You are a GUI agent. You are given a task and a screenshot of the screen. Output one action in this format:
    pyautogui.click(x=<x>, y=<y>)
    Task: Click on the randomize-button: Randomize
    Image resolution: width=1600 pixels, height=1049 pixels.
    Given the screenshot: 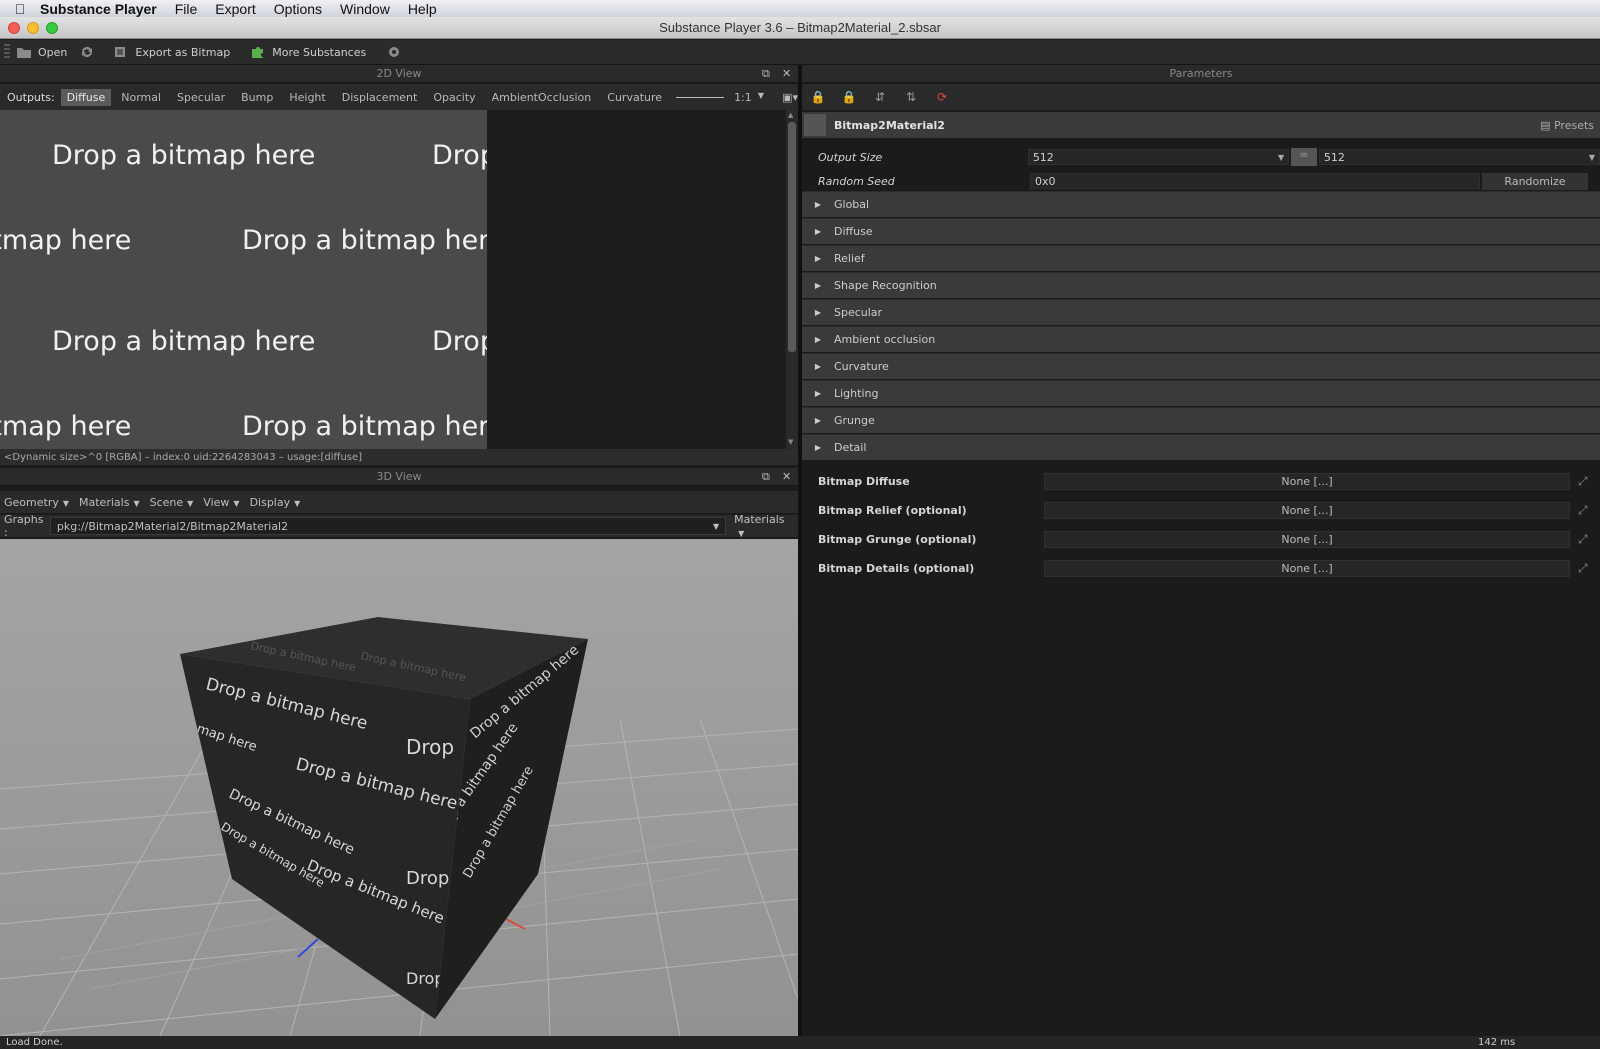 What is the action you would take?
    pyautogui.click(x=1535, y=181)
    